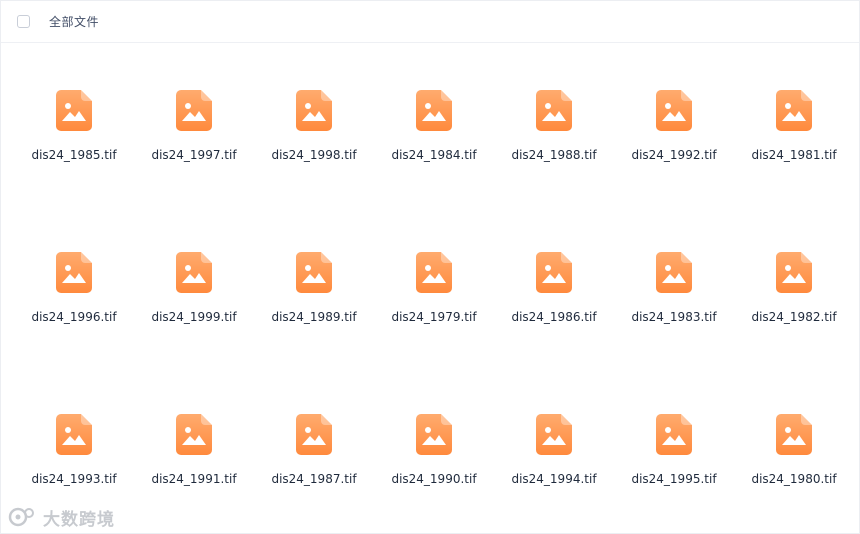 Image resolution: width=860 pixels, height=534 pixels. I want to click on file-name: dis24_1984.tif, so click(434, 155).